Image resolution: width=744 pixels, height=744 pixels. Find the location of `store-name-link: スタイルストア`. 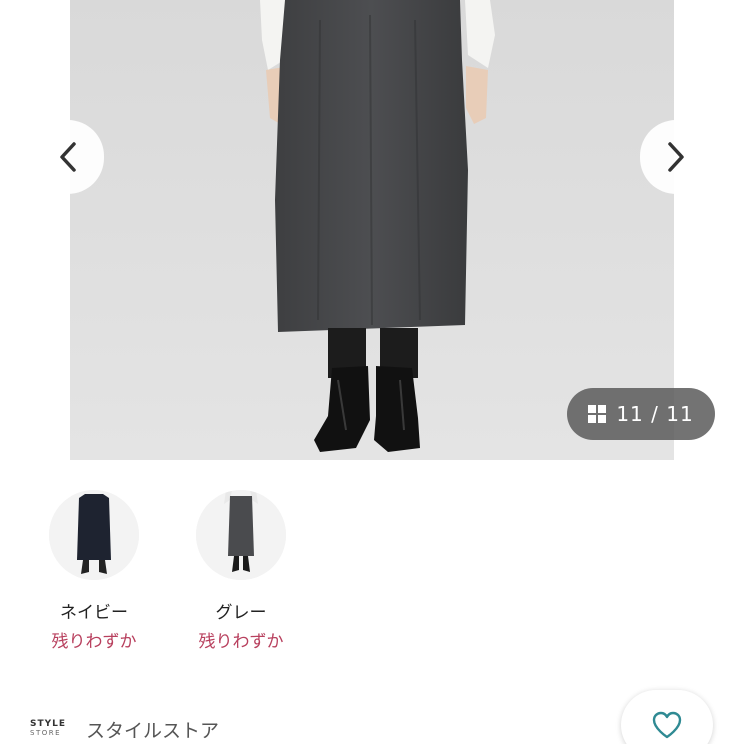

store-name-link: スタイルストア is located at coordinates (152, 729).